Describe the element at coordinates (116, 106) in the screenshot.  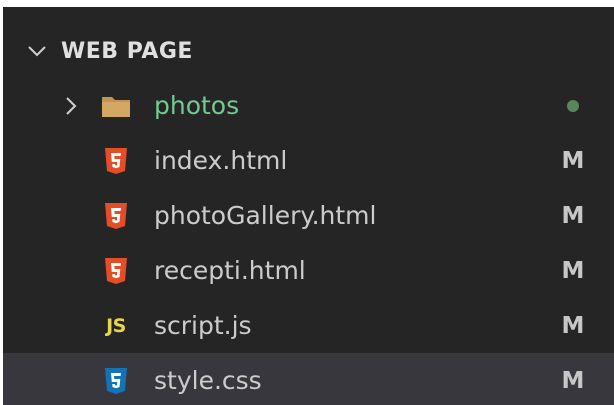
I see `folder-icon` at that location.